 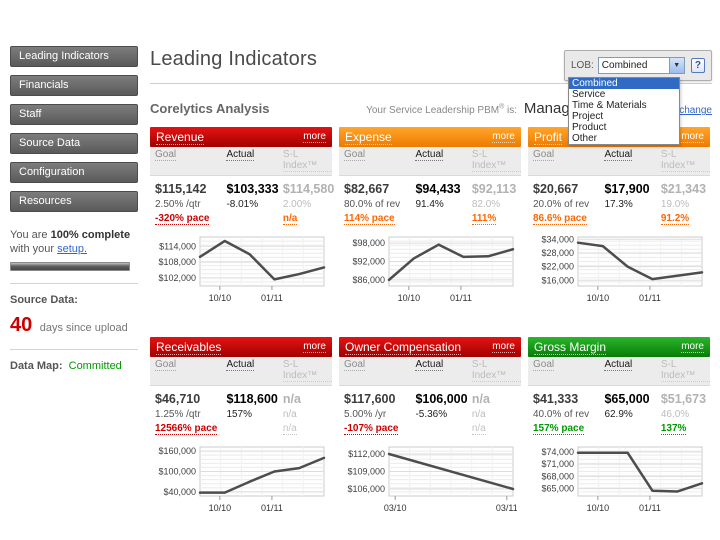 I want to click on actual-sub: 62.9%, so click(x=618, y=414).